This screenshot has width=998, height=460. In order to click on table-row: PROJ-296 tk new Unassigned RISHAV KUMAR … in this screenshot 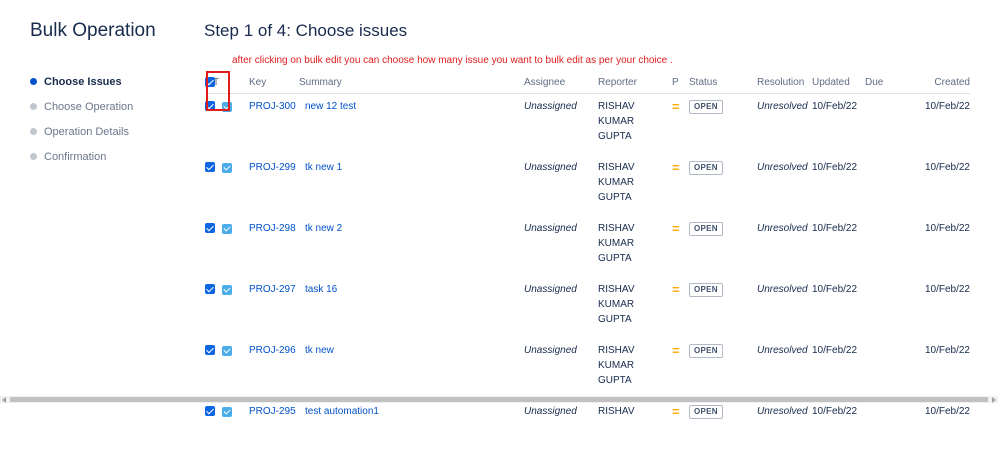, I will do `click(587, 368)`.